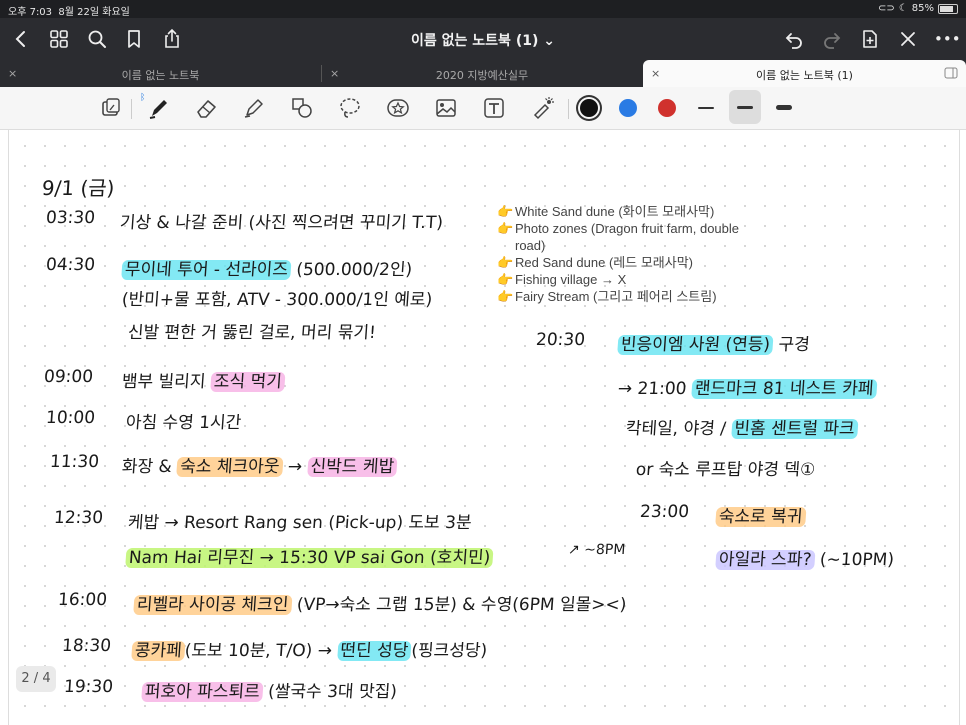  I want to click on plain-text: (도보 10분, T/O) →, so click(261, 651).